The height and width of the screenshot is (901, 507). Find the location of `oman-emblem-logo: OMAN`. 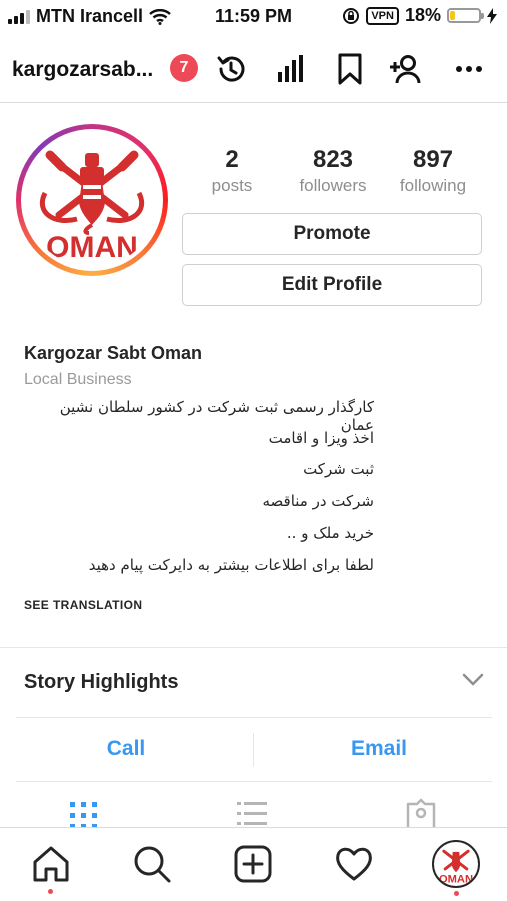

oman-emblem-logo: OMAN is located at coordinates (92, 200).